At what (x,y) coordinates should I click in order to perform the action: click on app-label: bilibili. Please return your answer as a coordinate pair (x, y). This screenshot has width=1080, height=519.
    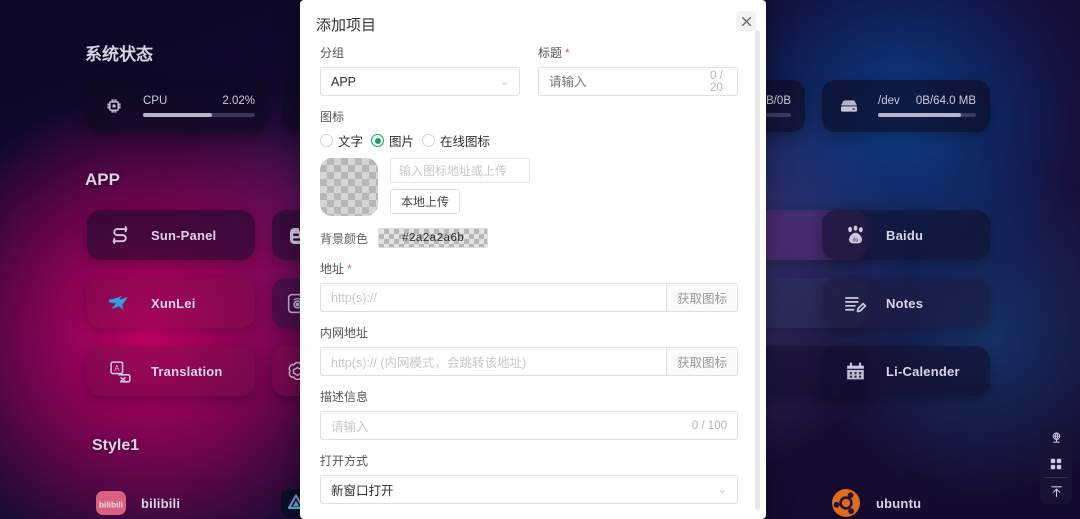
    Looking at the image, I should click on (161, 503).